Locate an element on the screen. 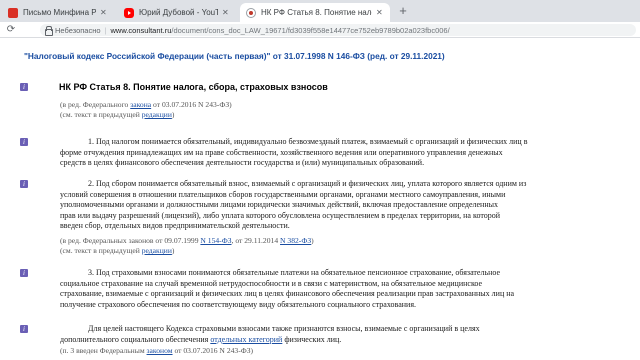  not-secure-icon is located at coordinates (48, 31).